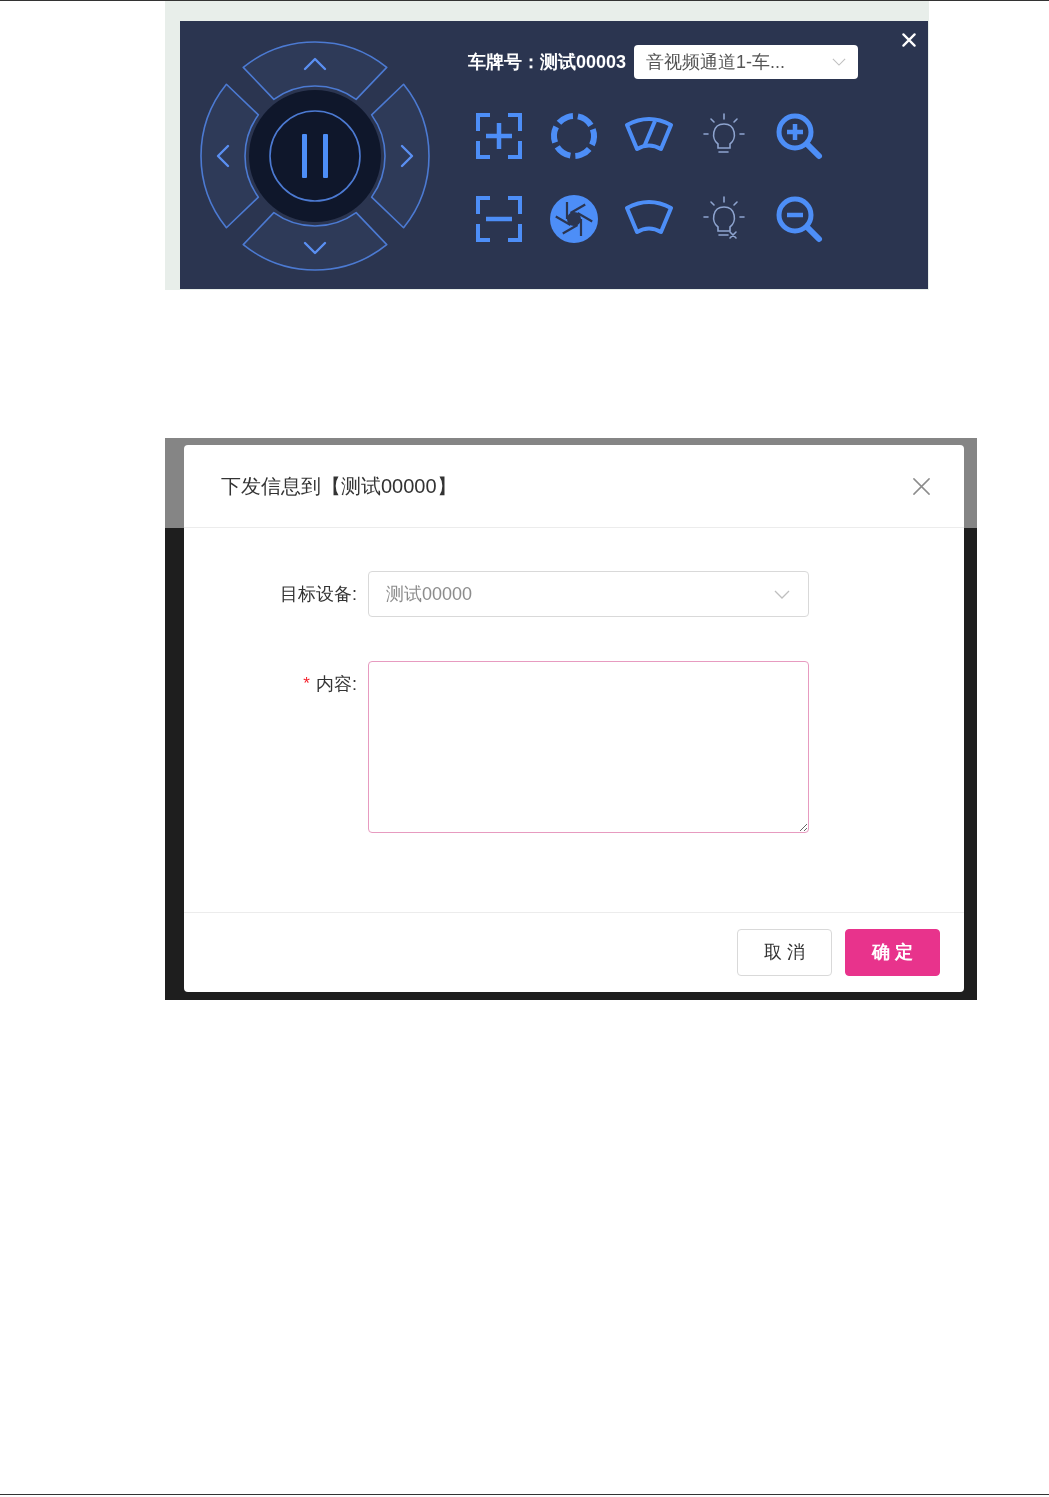 This screenshot has height=1497, width=1049. Describe the element at coordinates (315, 71) in the screenshot. I see `up-arrow-button` at that location.